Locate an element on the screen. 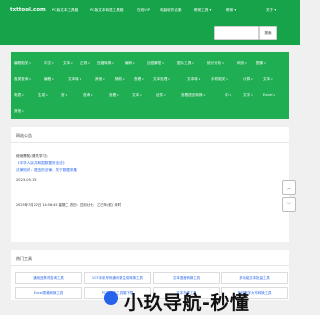 This screenshot has width=320, height=315. menu-item: 证件▾ is located at coordinates (161, 95).